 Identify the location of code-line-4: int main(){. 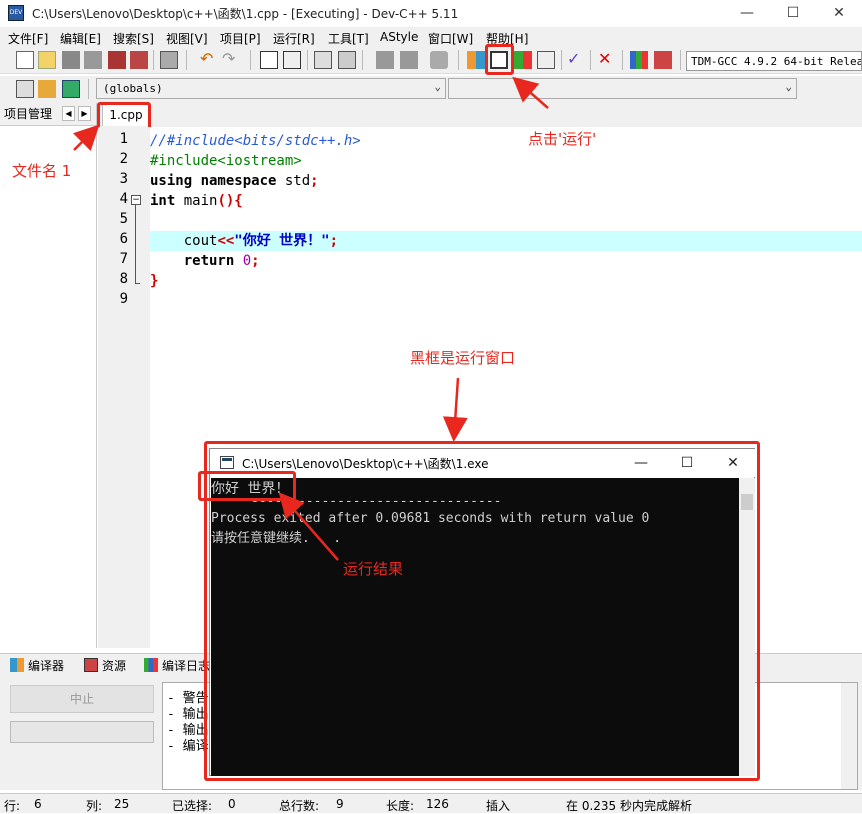
(506, 201).